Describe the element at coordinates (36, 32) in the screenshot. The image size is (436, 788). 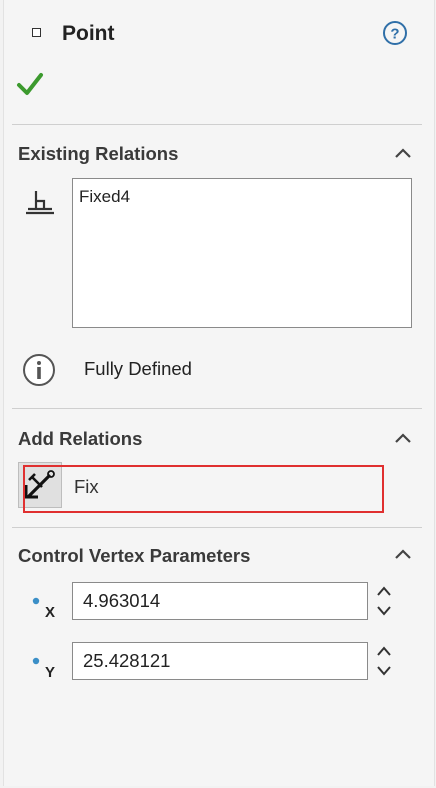
I see `point-icon` at that location.